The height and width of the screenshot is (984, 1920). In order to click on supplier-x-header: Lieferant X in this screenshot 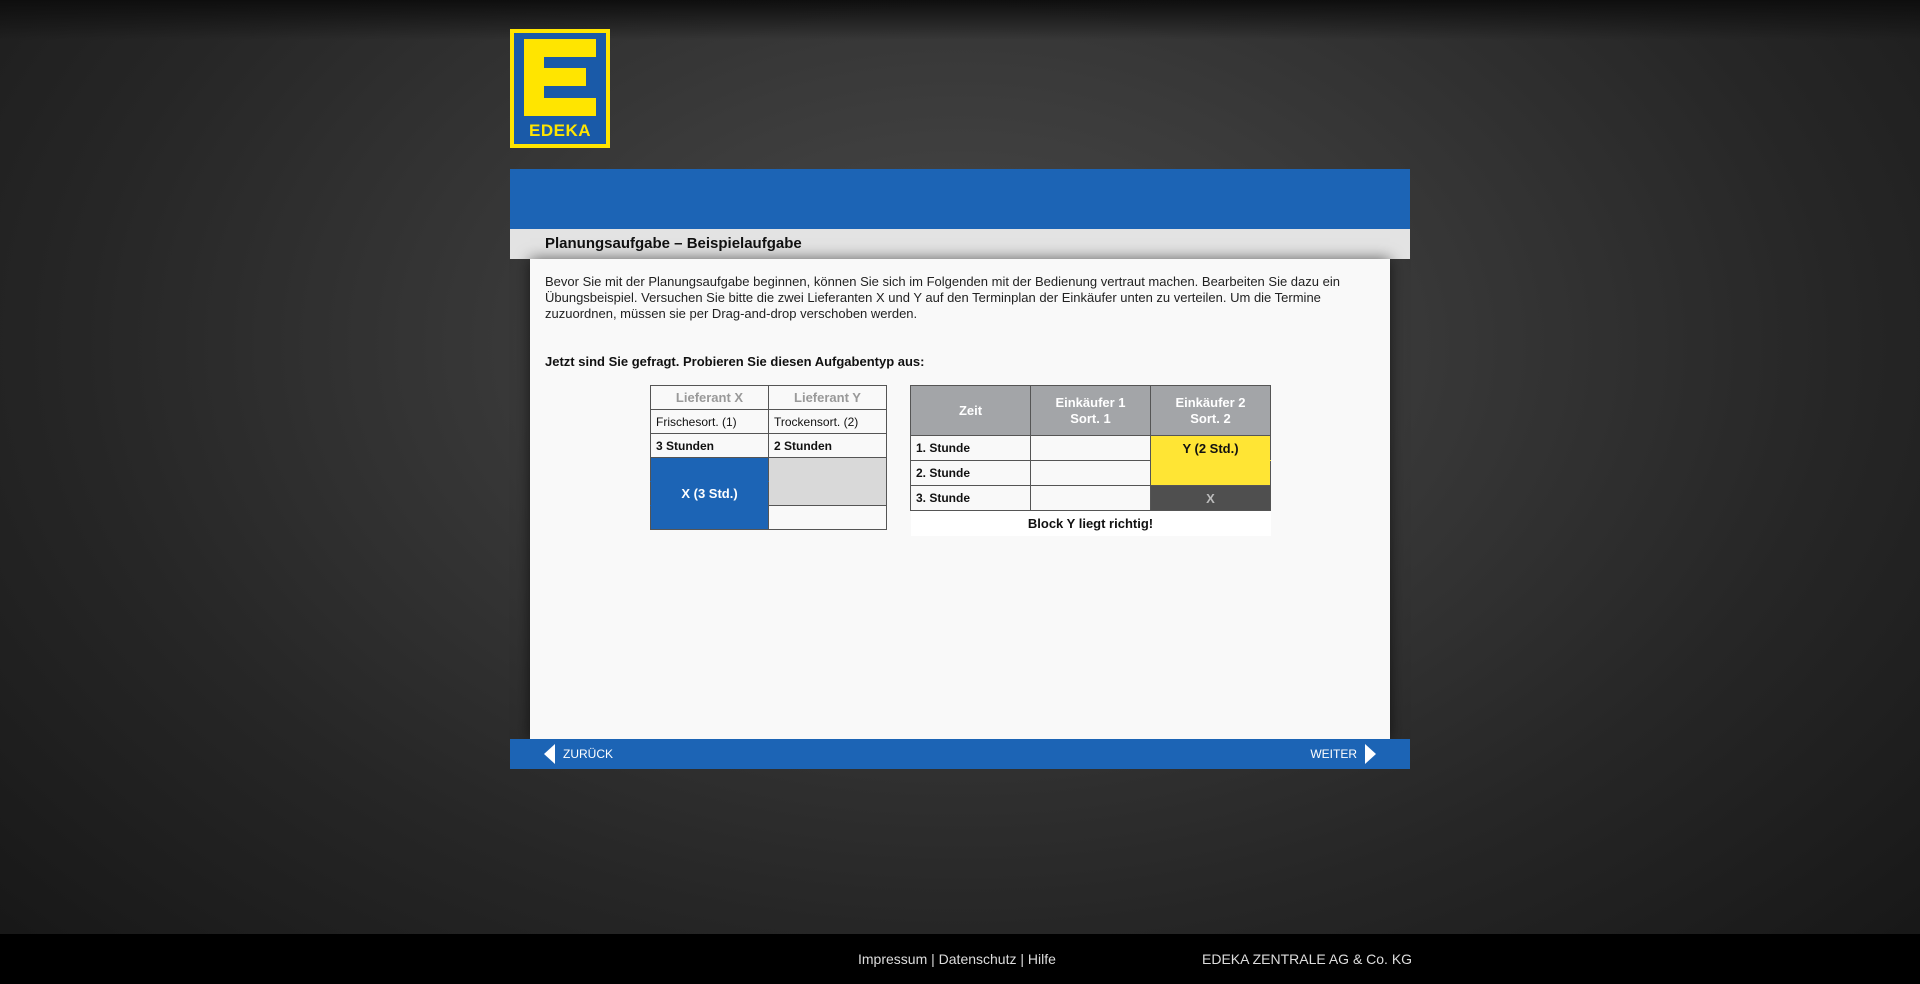, I will do `click(709, 397)`.